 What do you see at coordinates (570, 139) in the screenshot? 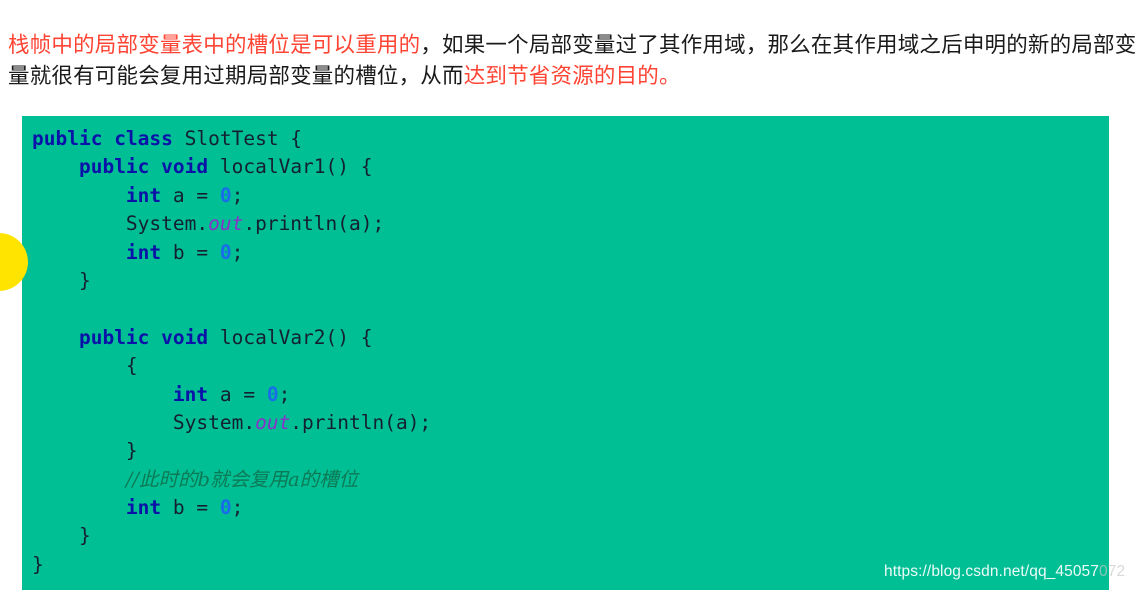
I see `code-line: public class SlotTest {` at bounding box center [570, 139].